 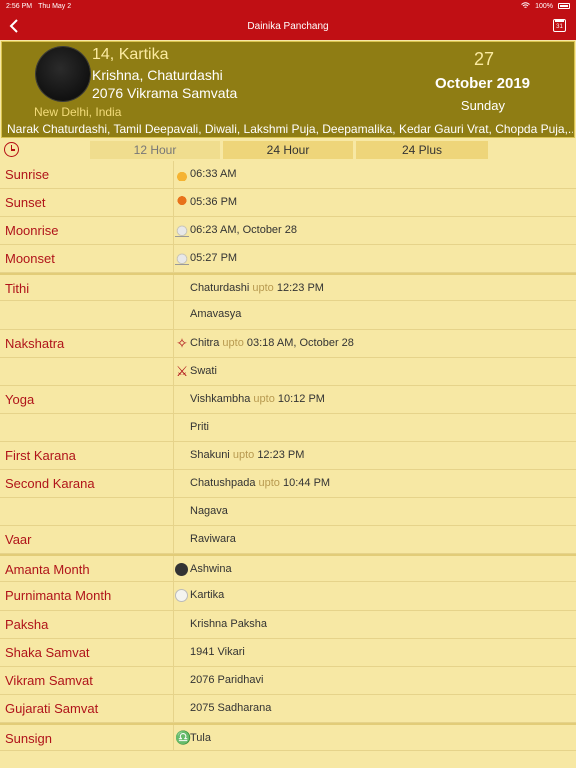 What do you see at coordinates (272, 342) in the screenshot?
I see `row-value: Chitra upto 03:18 AM, October 28` at bounding box center [272, 342].